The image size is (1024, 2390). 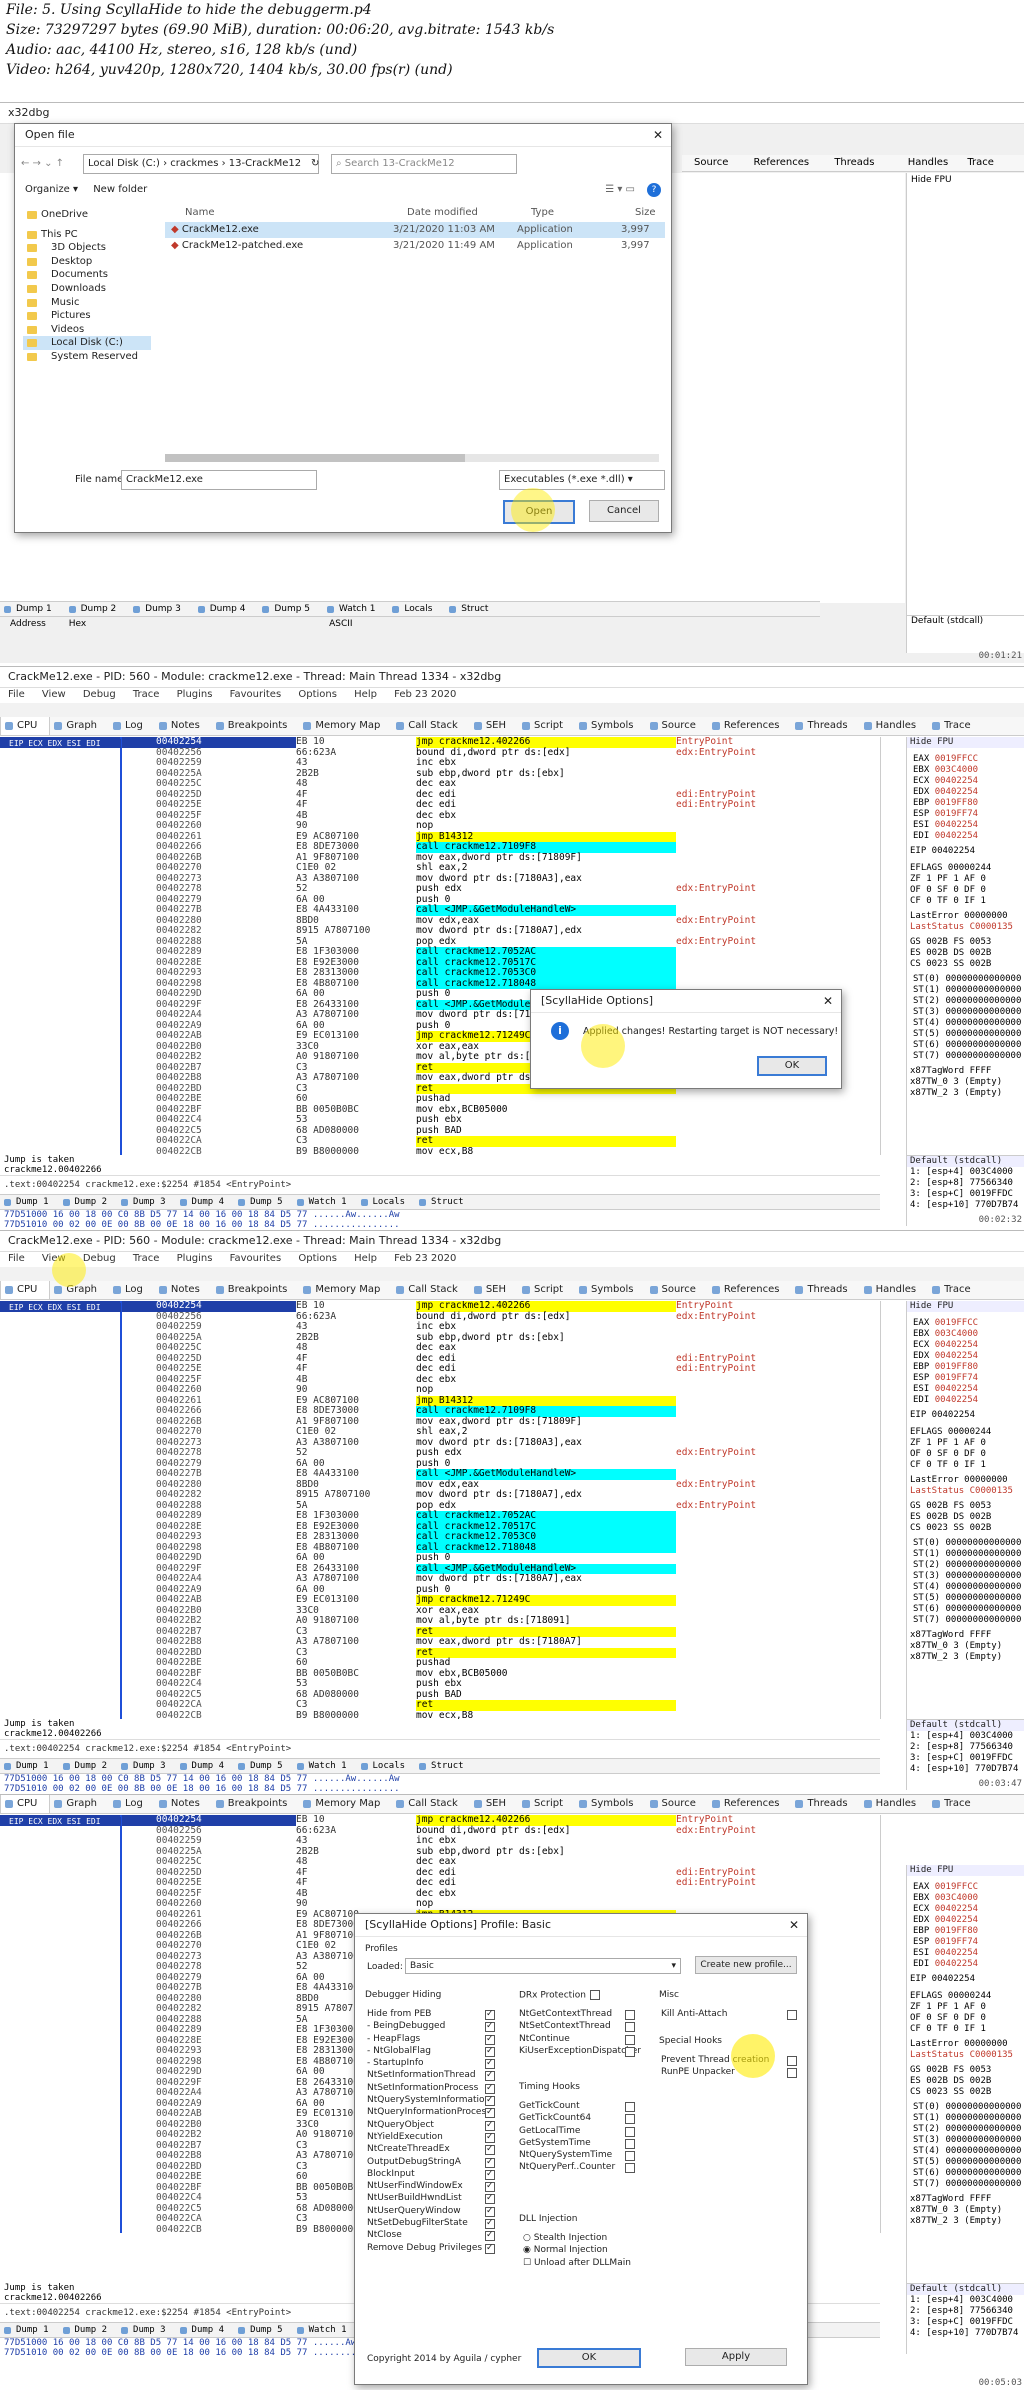 What do you see at coordinates (29, 1766) in the screenshot?
I see `tab-dump-1: Dump 1` at bounding box center [29, 1766].